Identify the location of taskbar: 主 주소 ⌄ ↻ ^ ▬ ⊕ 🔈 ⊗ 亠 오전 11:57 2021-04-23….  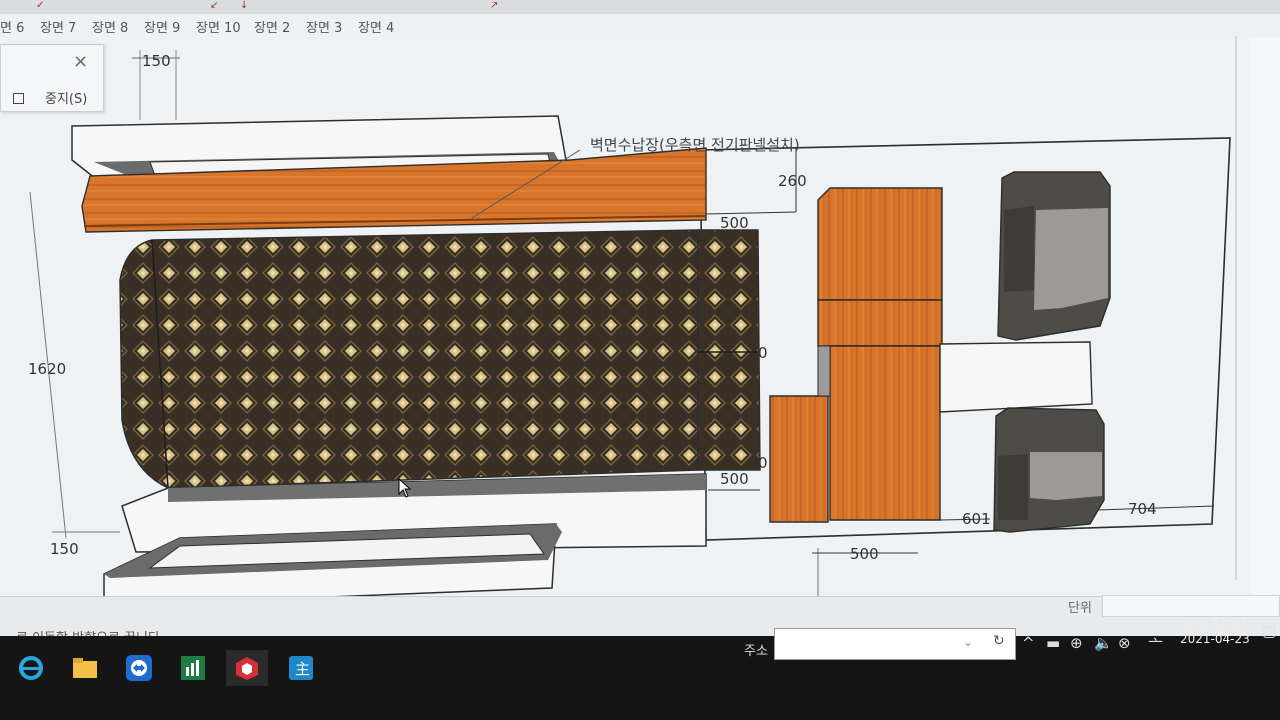
(640, 668).